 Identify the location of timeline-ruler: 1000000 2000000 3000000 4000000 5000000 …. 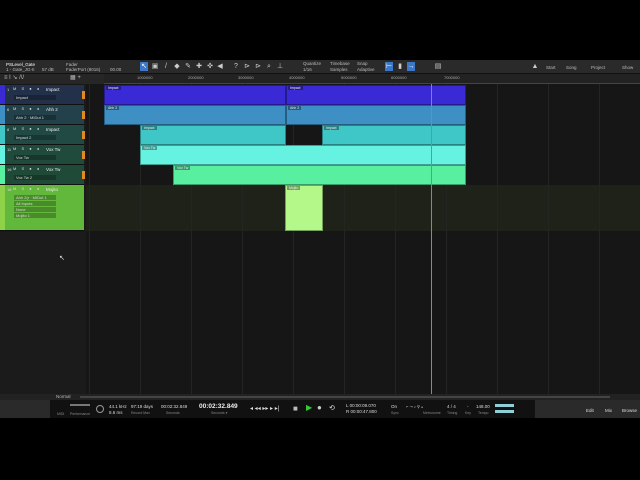
(372, 79).